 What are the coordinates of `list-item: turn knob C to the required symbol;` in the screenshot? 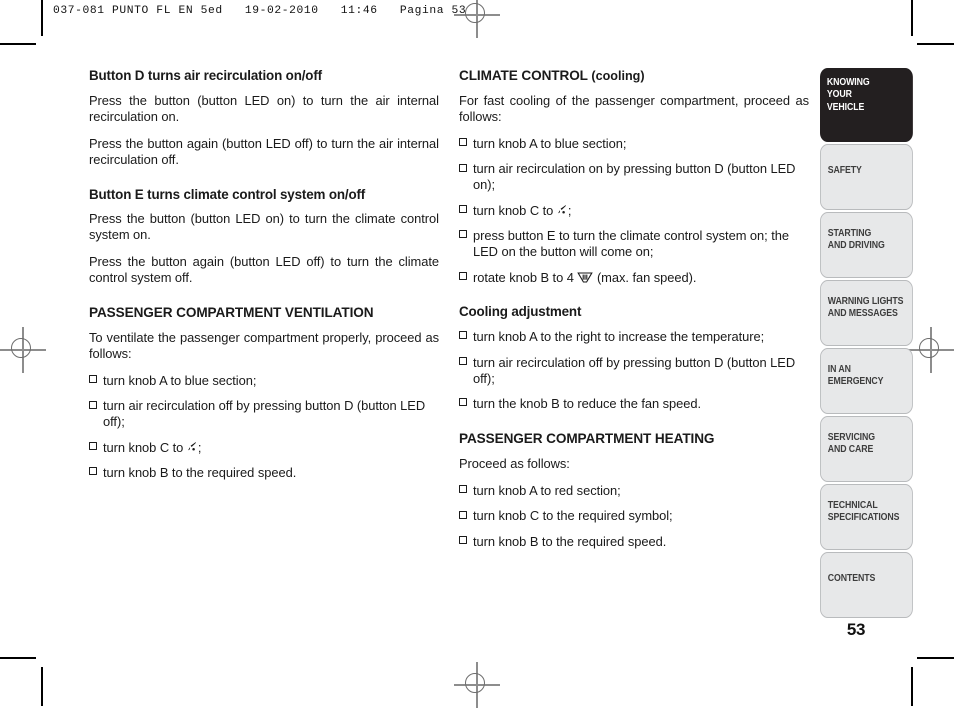 It's located at (634, 516).